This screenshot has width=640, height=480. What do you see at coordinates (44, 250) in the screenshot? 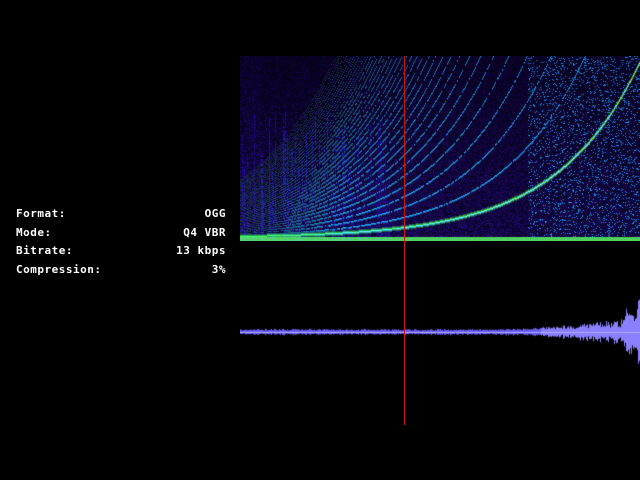
I see `bitrate-label: Bitrate:` at bounding box center [44, 250].